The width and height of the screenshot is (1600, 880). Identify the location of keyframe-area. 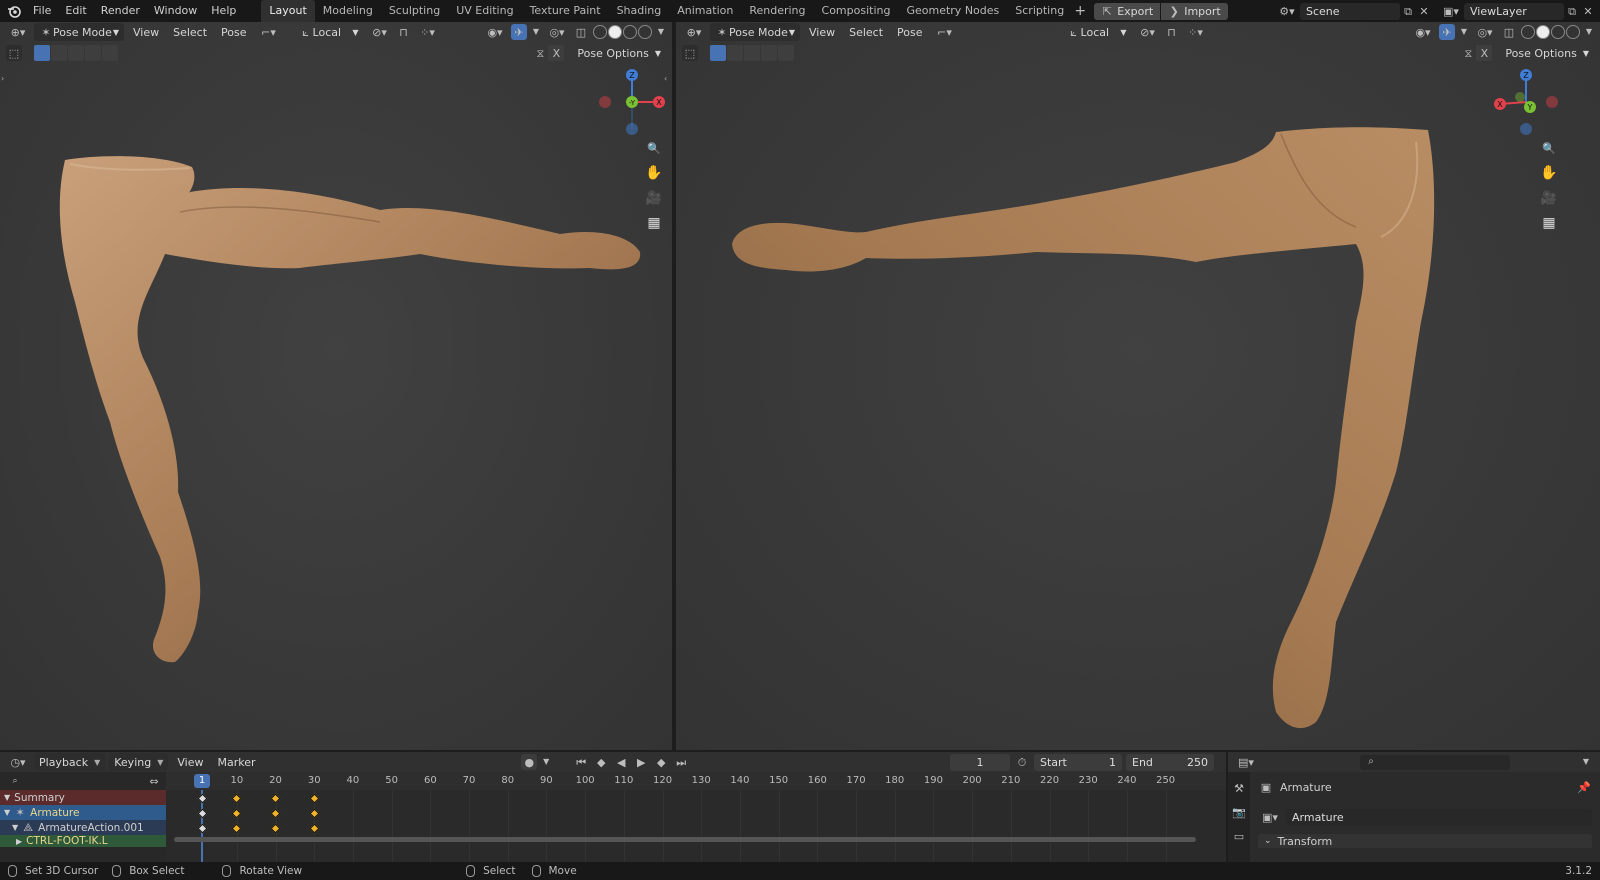
(696, 830).